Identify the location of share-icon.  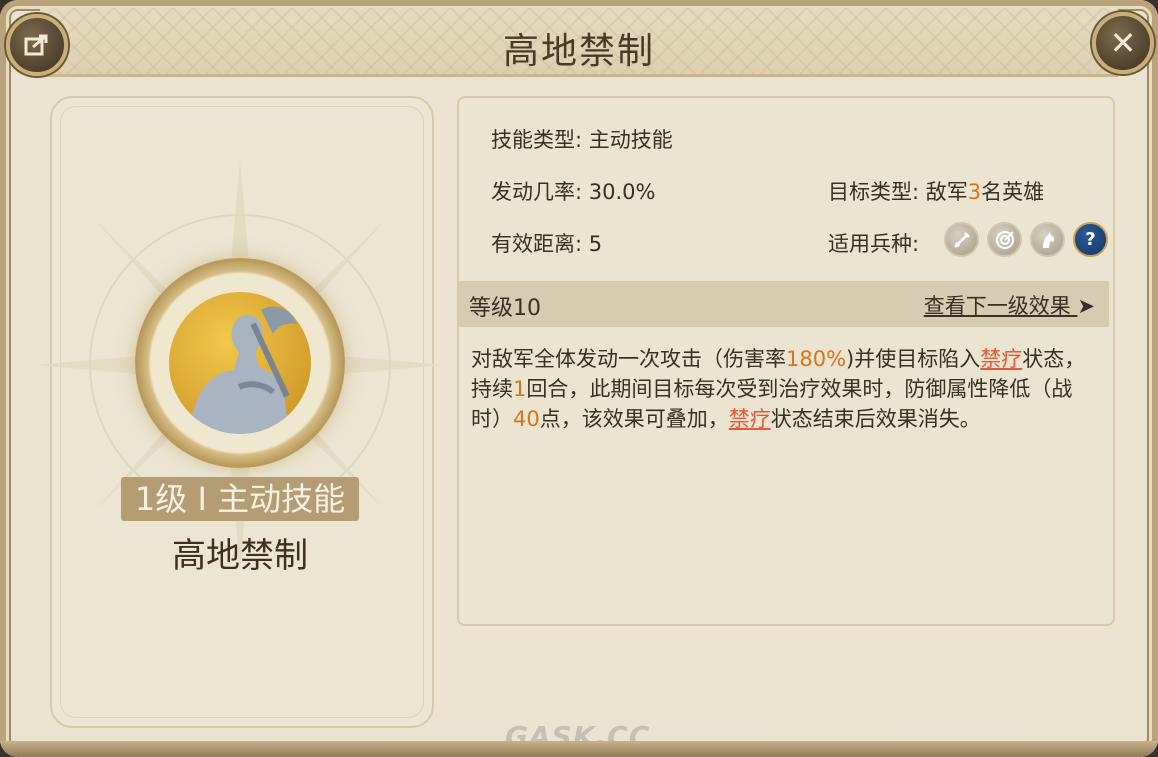
(36, 45).